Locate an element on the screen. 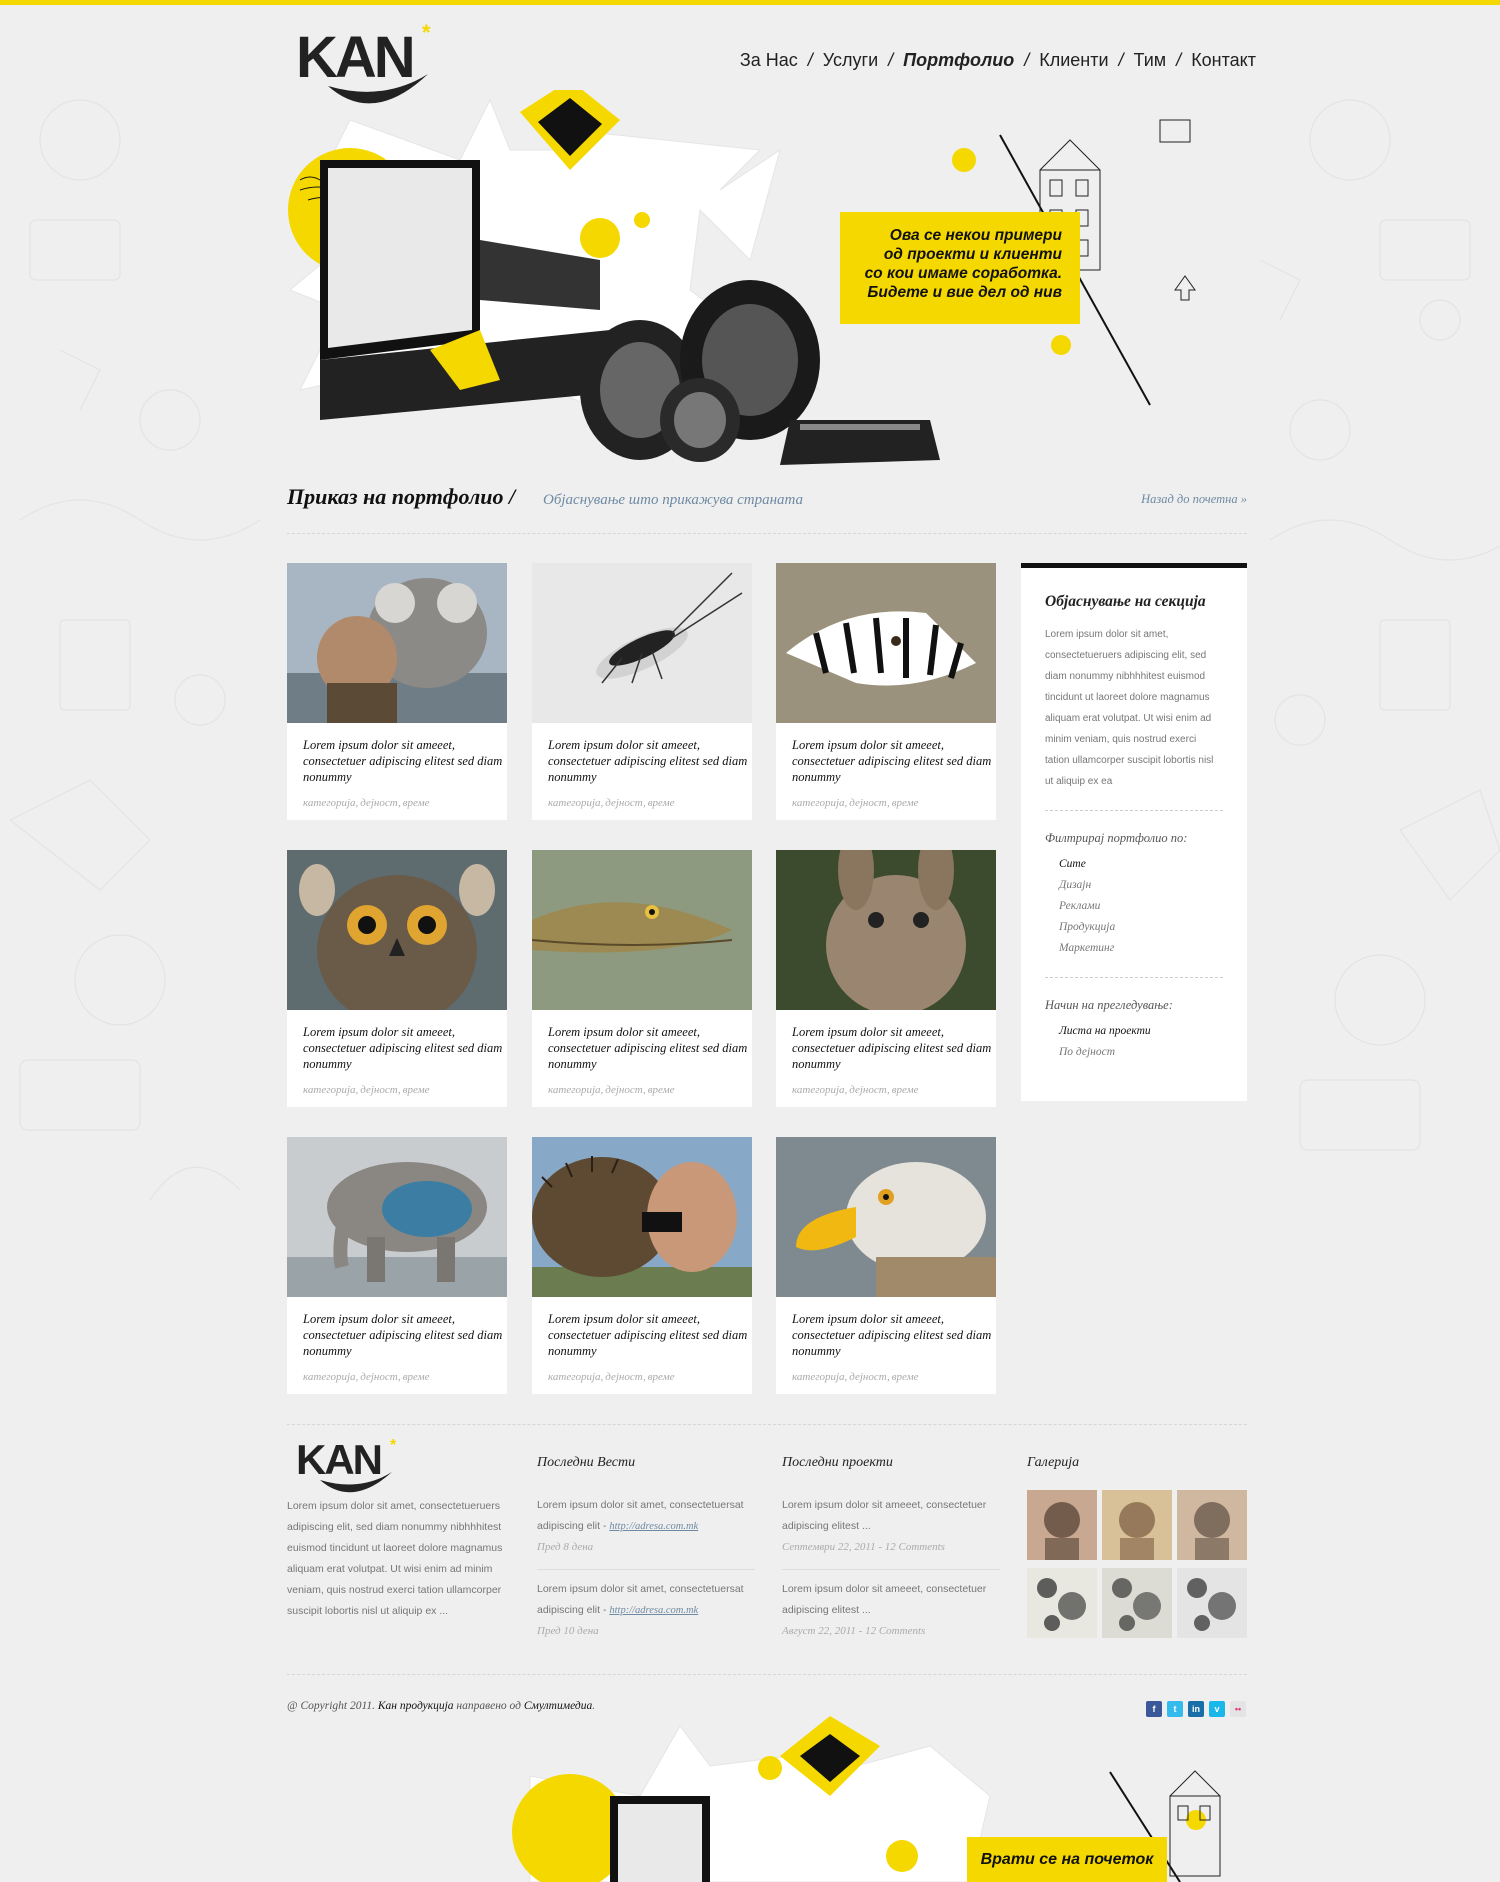 The image size is (1500, 1882). flickr-icon: •• is located at coordinates (1238, 1709).